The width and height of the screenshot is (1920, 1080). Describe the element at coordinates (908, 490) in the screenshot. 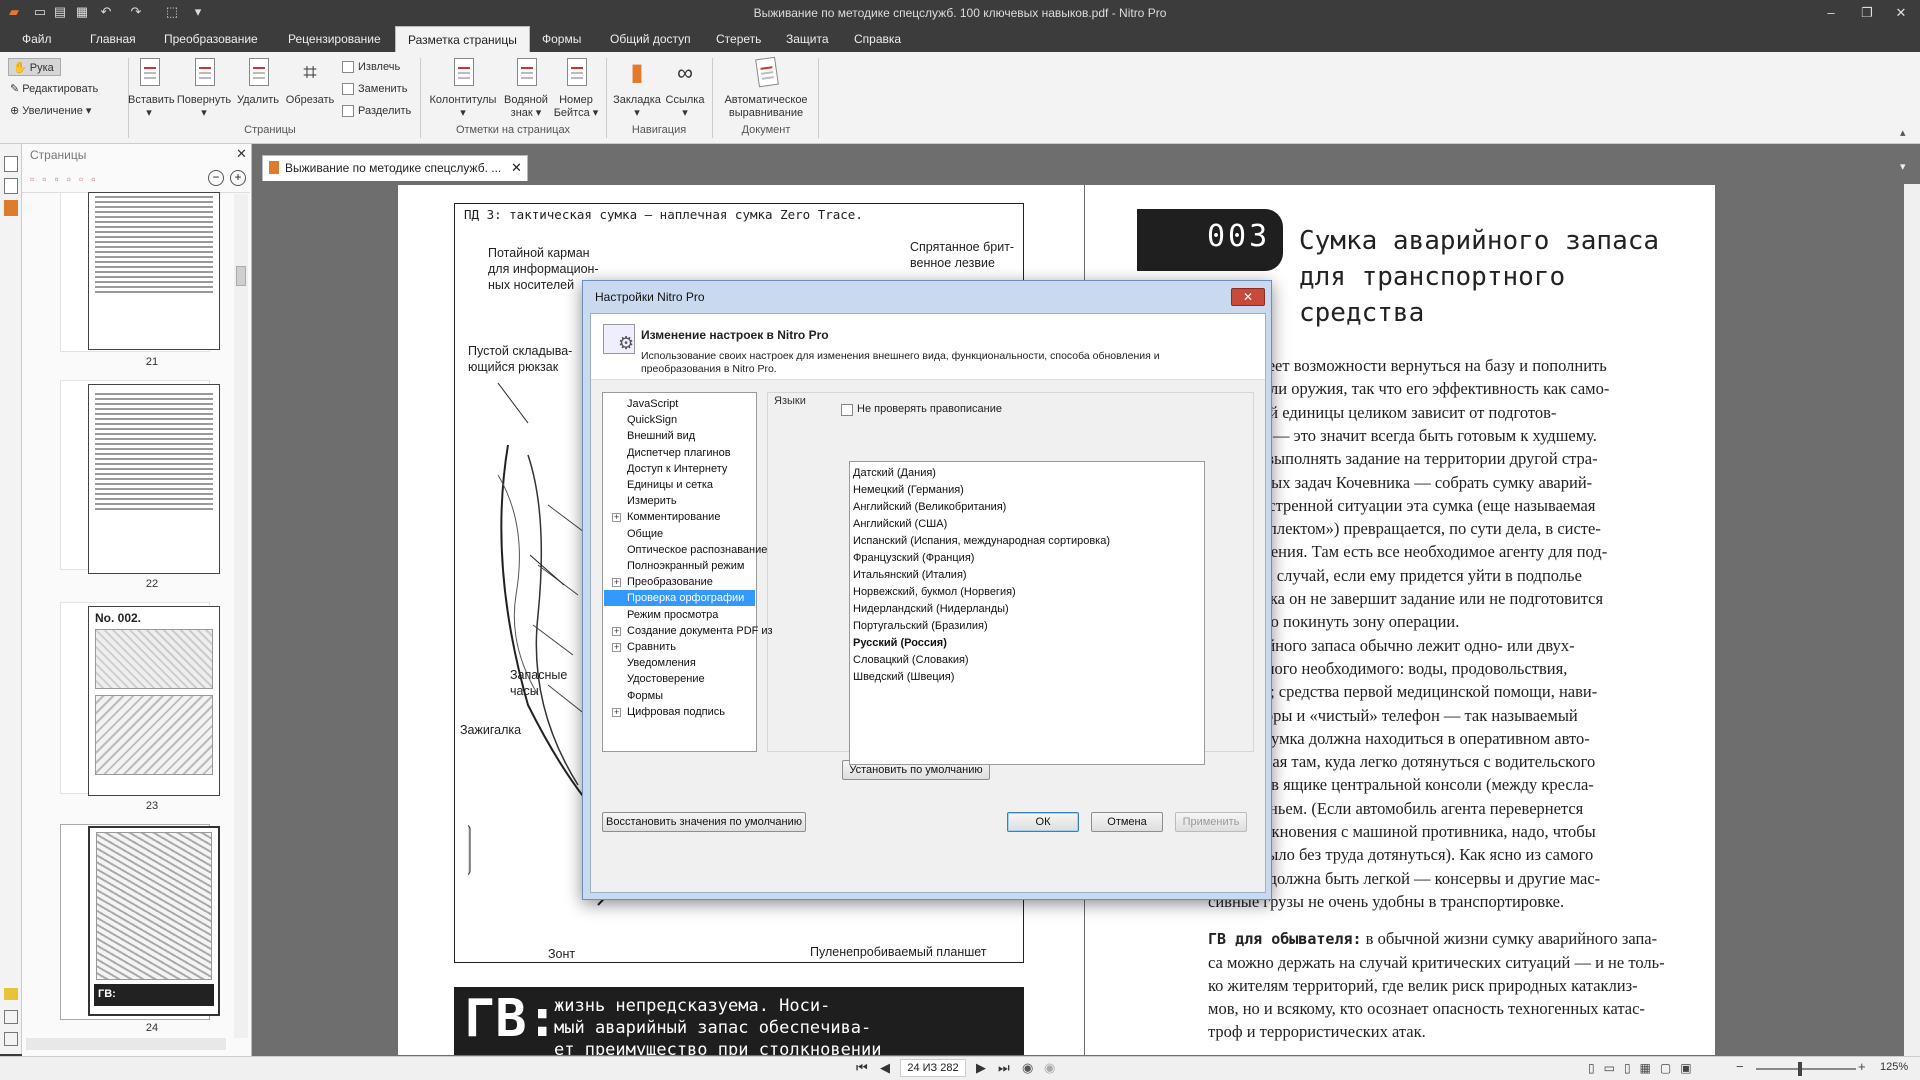

I see `language-item: Немецкий (Германия)` at that location.